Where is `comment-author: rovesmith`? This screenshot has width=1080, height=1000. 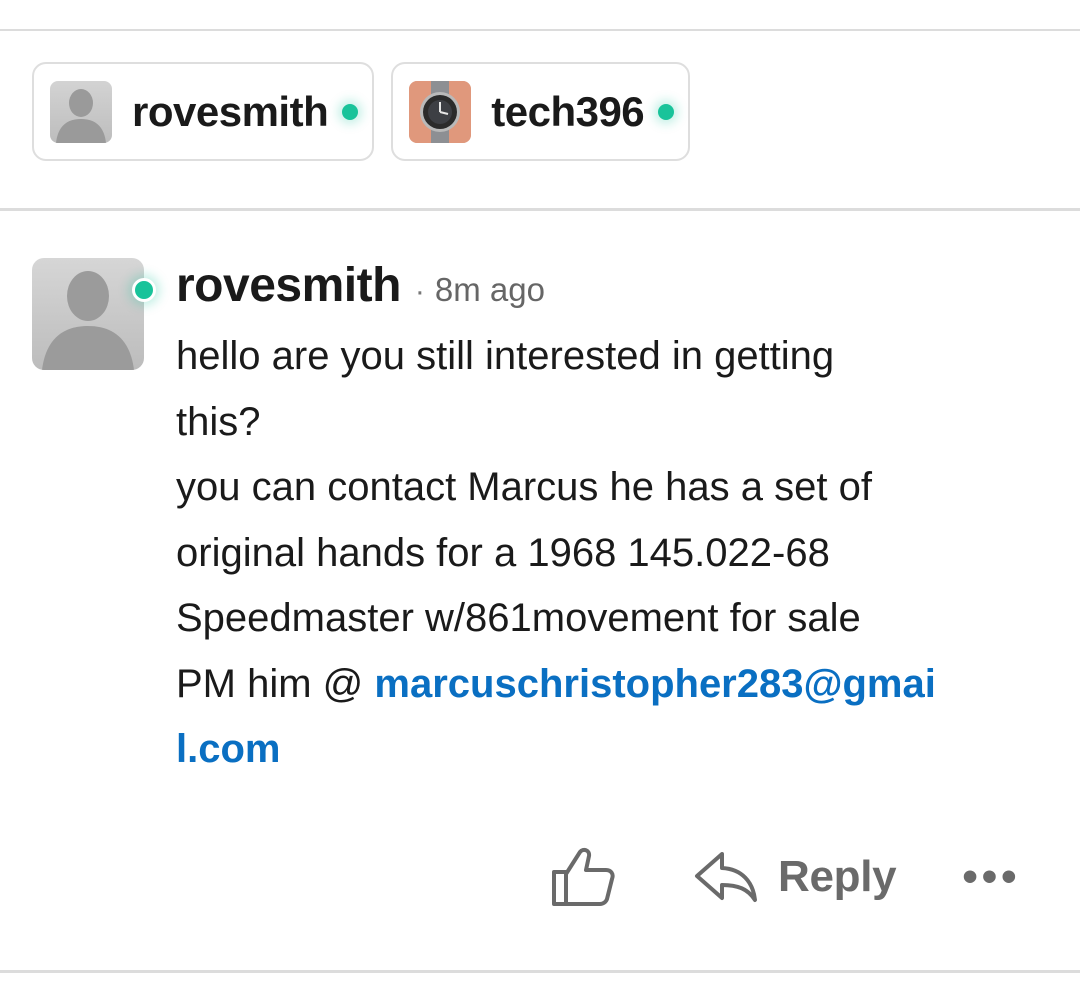
comment-author: rovesmith is located at coordinates (288, 285).